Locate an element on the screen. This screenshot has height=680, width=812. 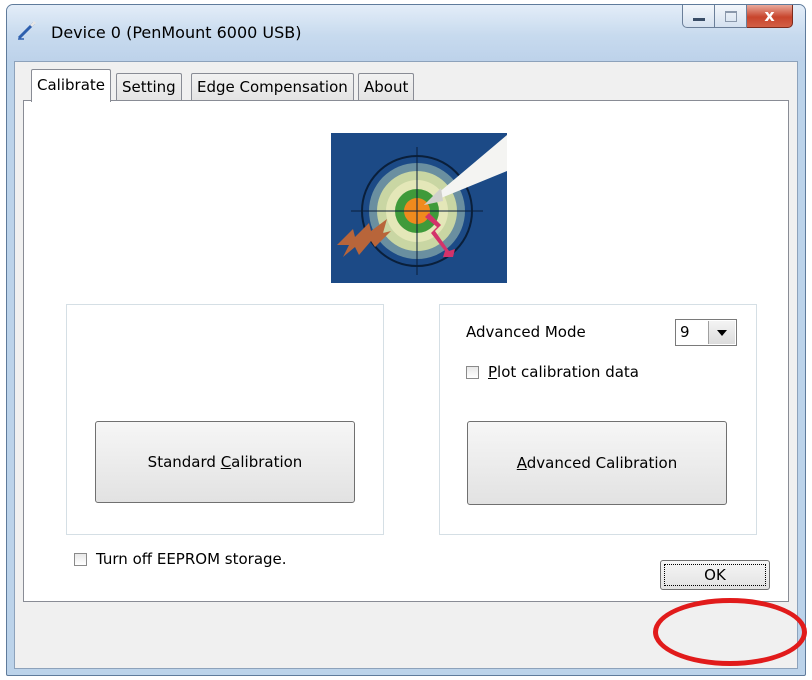
minimize-icon is located at coordinates (699, 19).